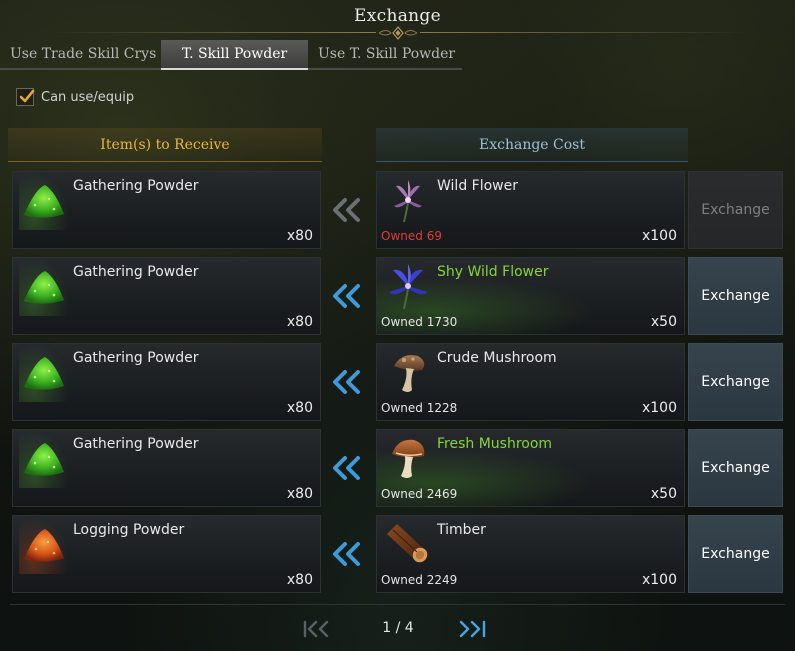  What do you see at coordinates (88, 97) in the screenshot?
I see `can-use-equip-label: Can use/equip` at bounding box center [88, 97].